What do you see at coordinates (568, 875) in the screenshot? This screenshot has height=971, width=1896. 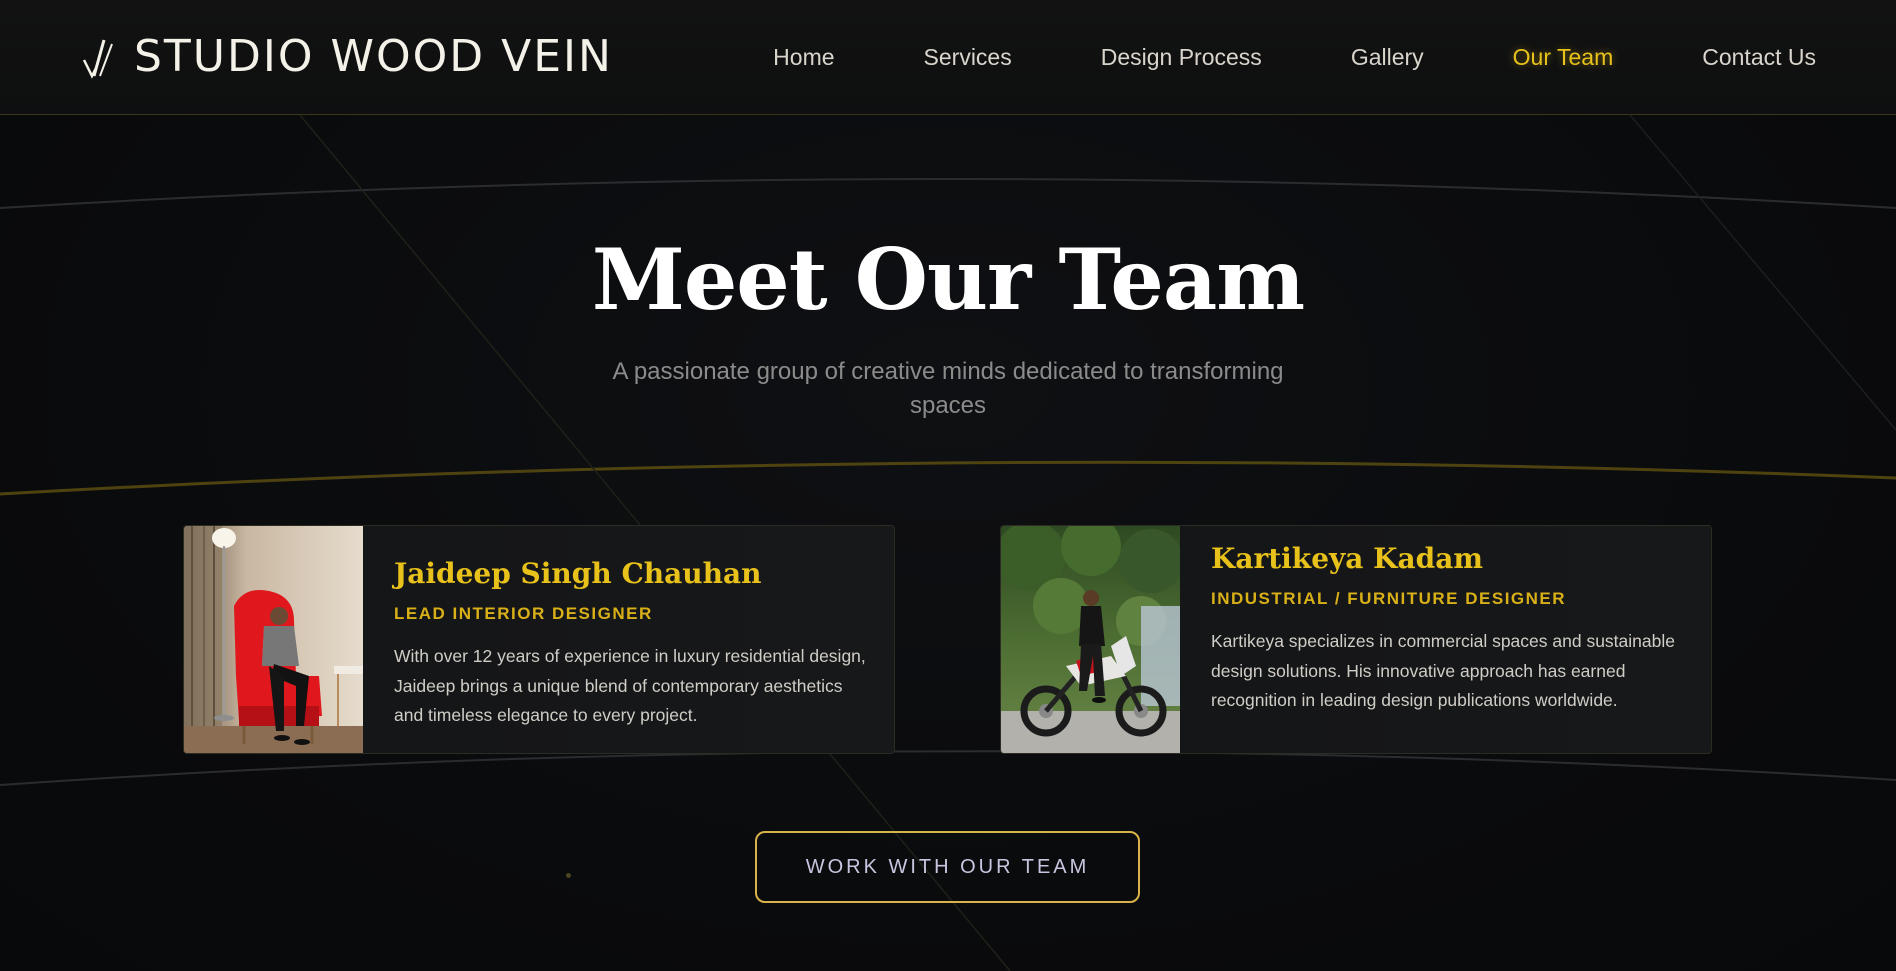 I see `decorative-dot` at bounding box center [568, 875].